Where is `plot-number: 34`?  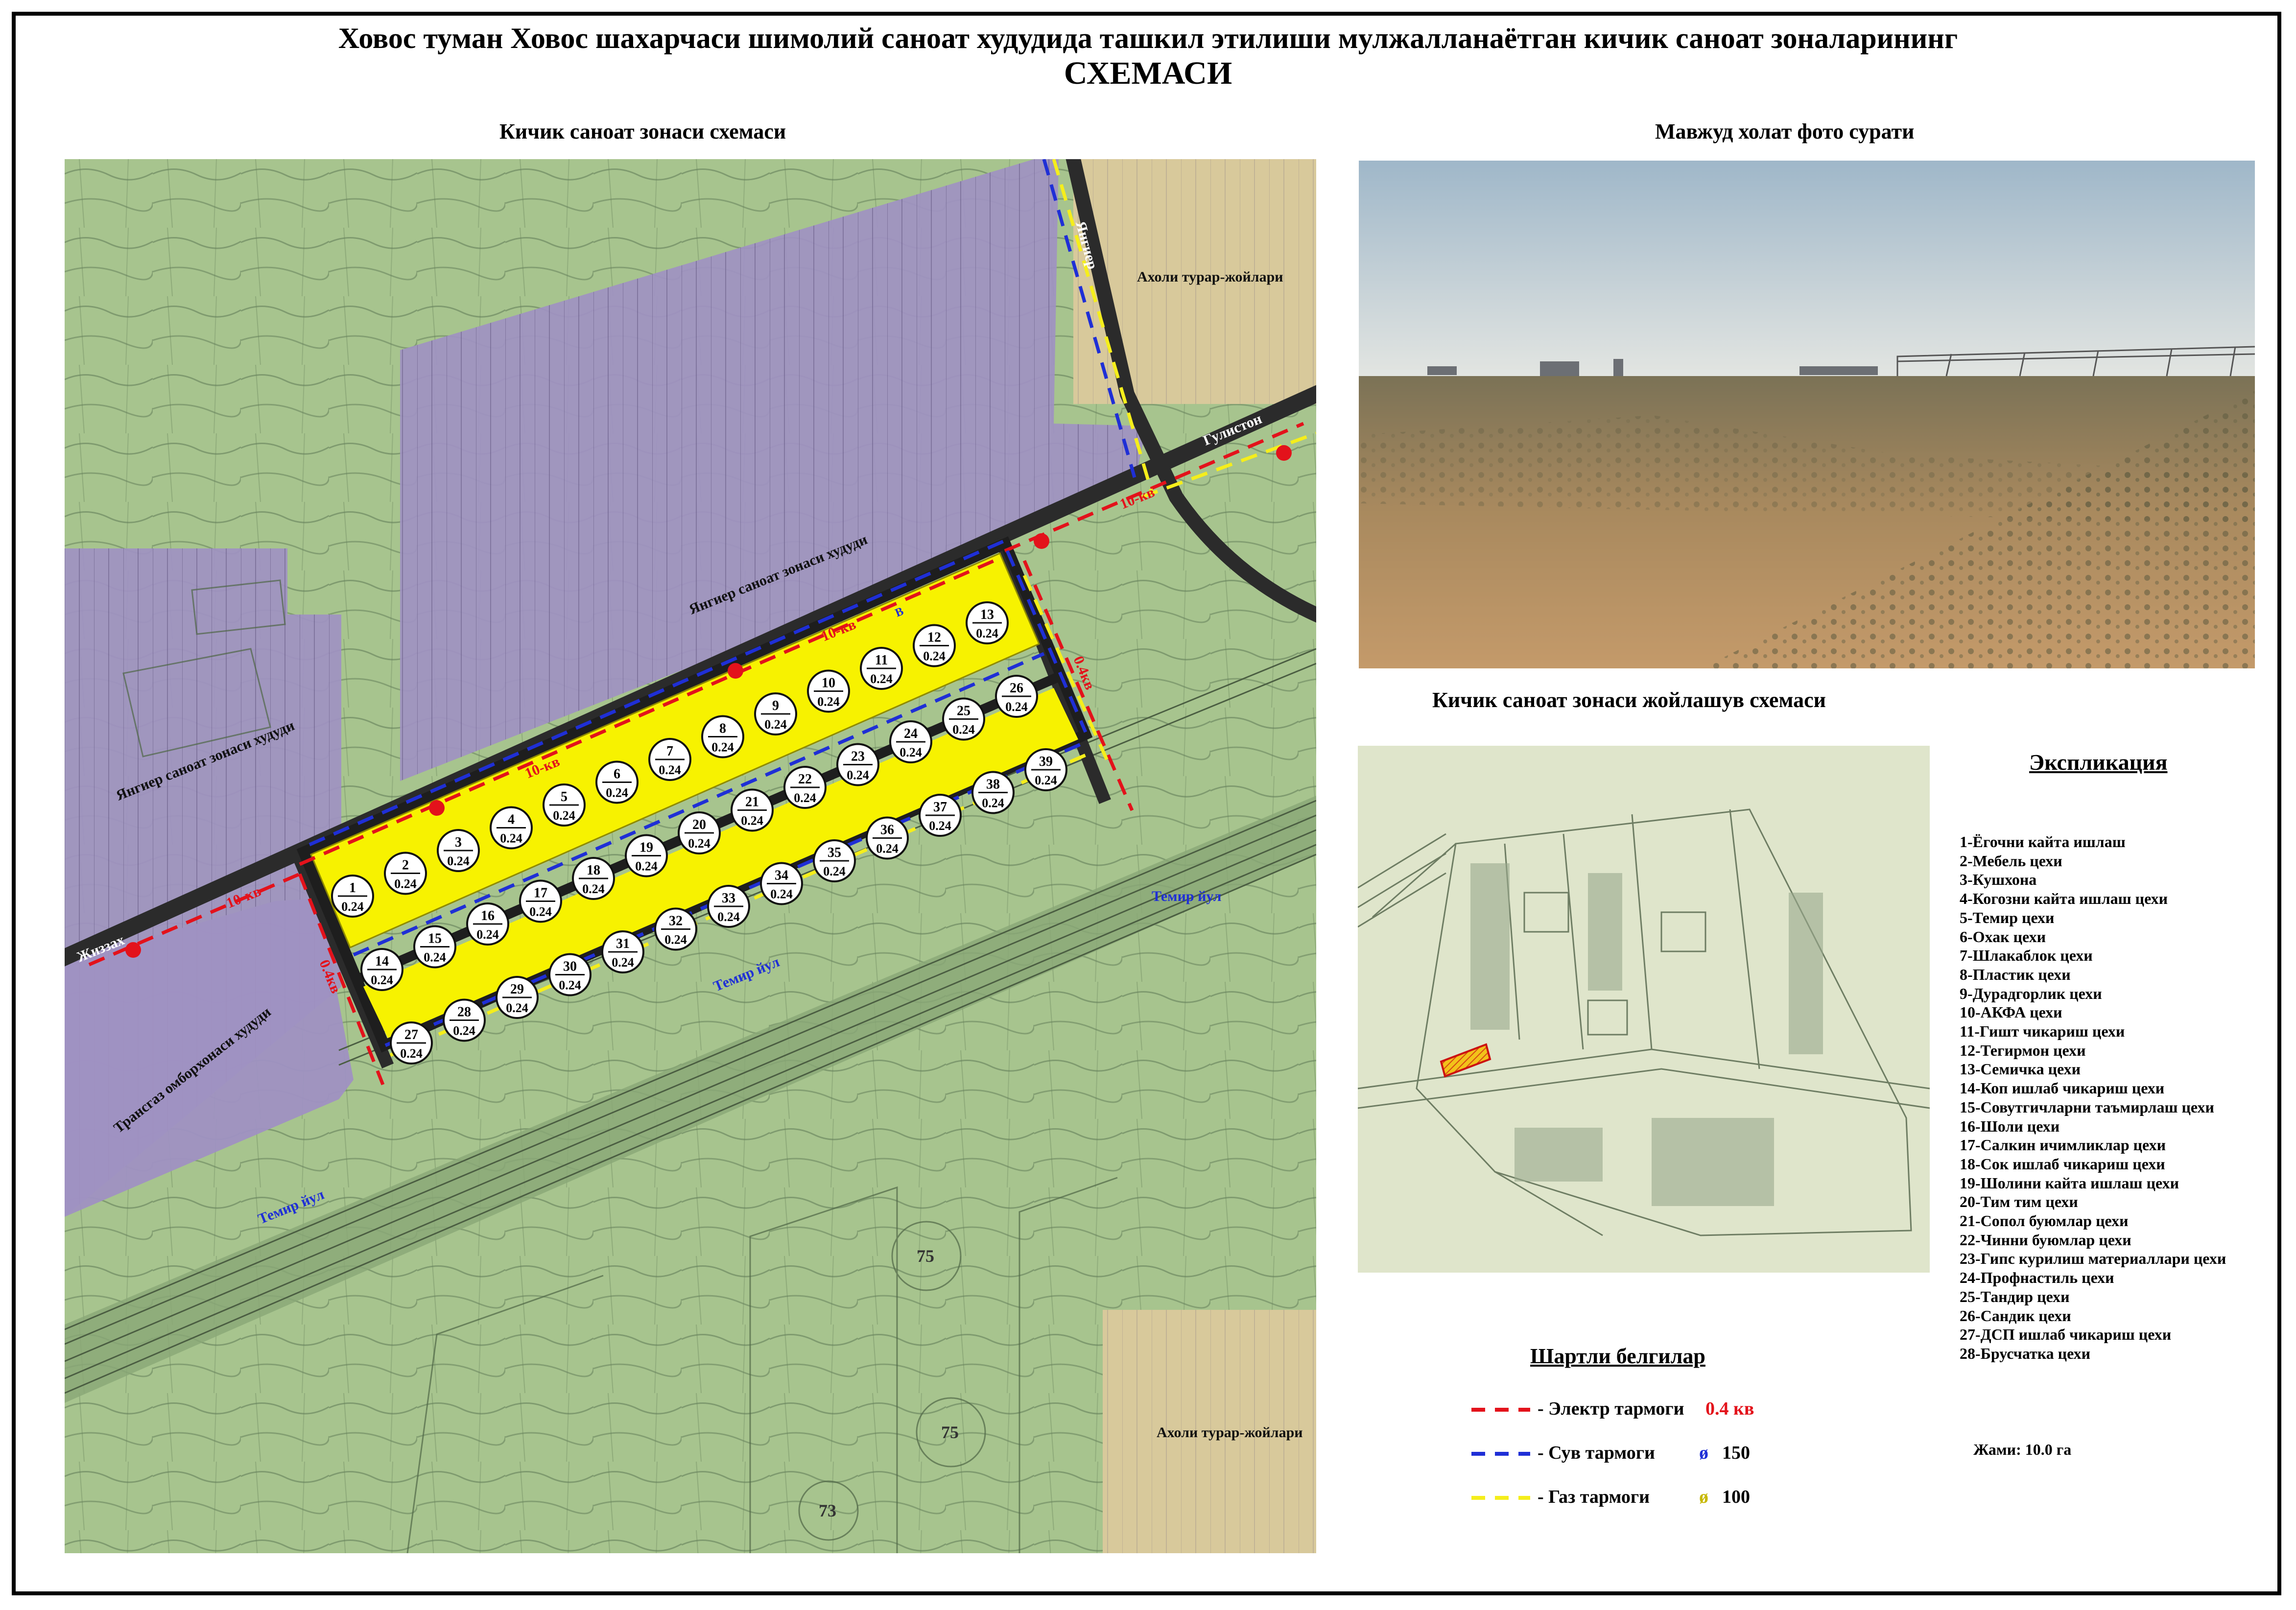 plot-number: 34 is located at coordinates (781, 875).